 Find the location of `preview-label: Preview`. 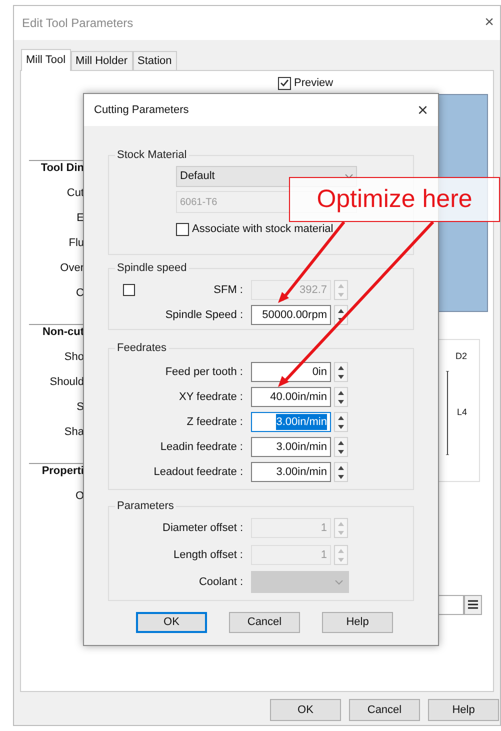

preview-label: Preview is located at coordinates (314, 83).